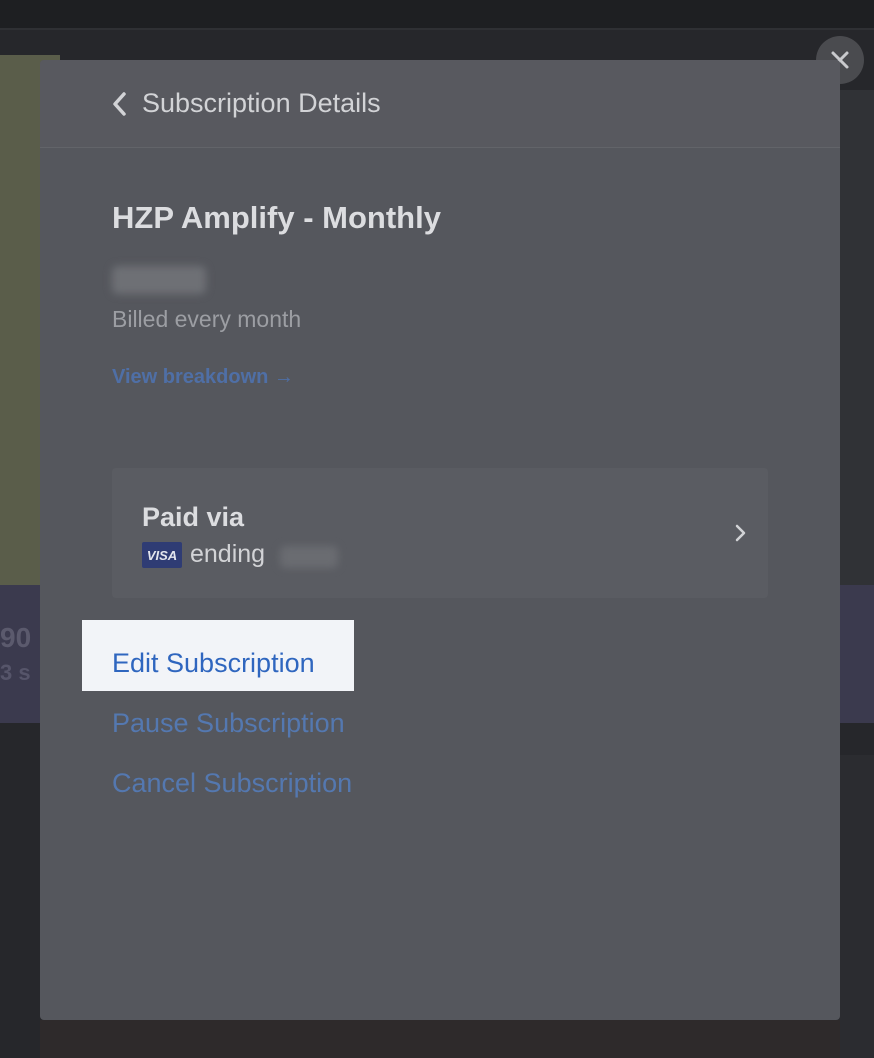 This screenshot has width=874, height=1058. What do you see at coordinates (440, 533) in the screenshot?
I see `payment-method-card: Paid via VISA ending` at bounding box center [440, 533].